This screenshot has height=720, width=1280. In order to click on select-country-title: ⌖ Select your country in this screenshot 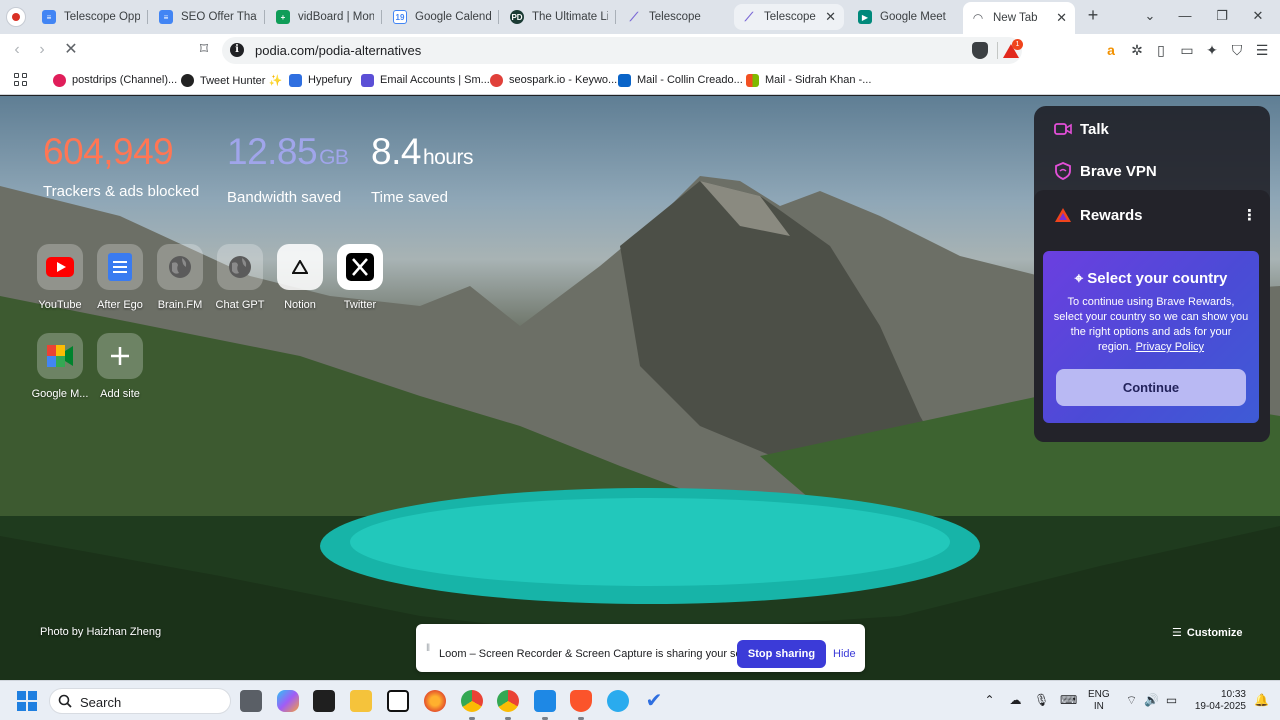, I will do `click(1151, 278)`.